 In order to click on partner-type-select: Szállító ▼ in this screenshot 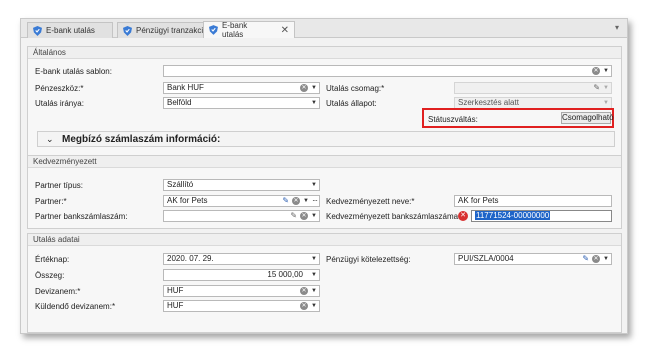, I will do `click(241, 185)`.